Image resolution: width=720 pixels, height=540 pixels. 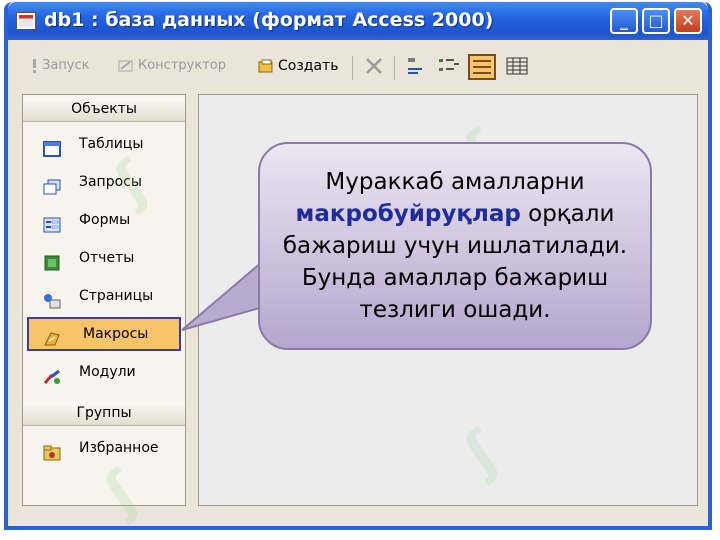 I want to click on maximize-button: □, so click(x=656, y=21).